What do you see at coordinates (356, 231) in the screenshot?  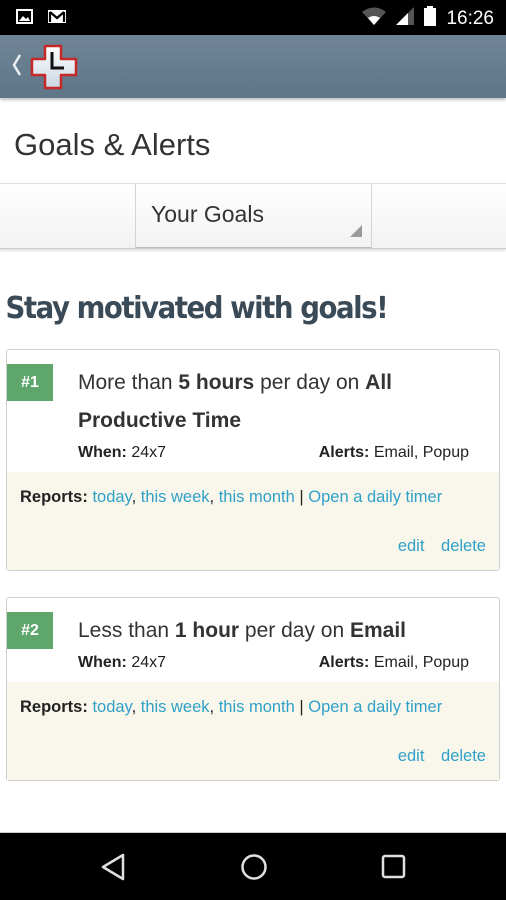 I see `dropdown-corner-icon` at bounding box center [356, 231].